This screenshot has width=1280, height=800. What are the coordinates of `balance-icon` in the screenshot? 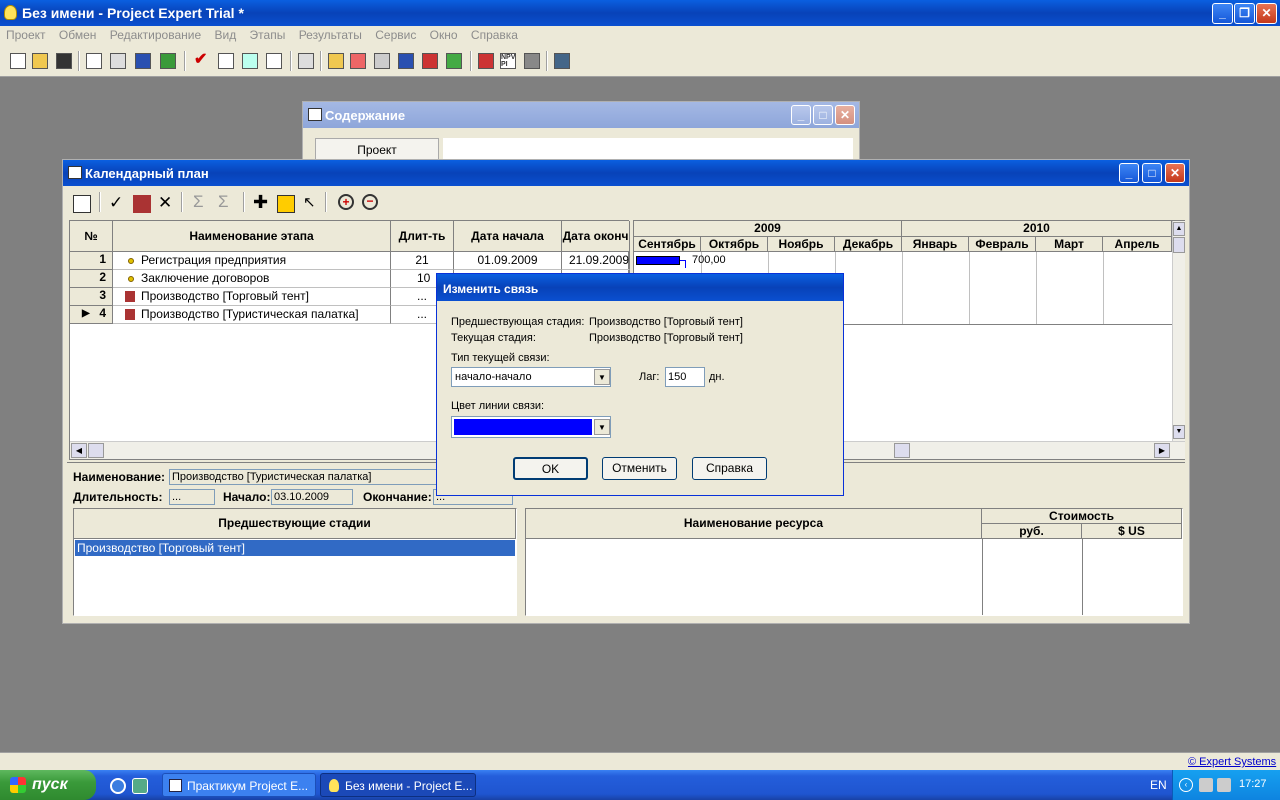 It's located at (382, 61).